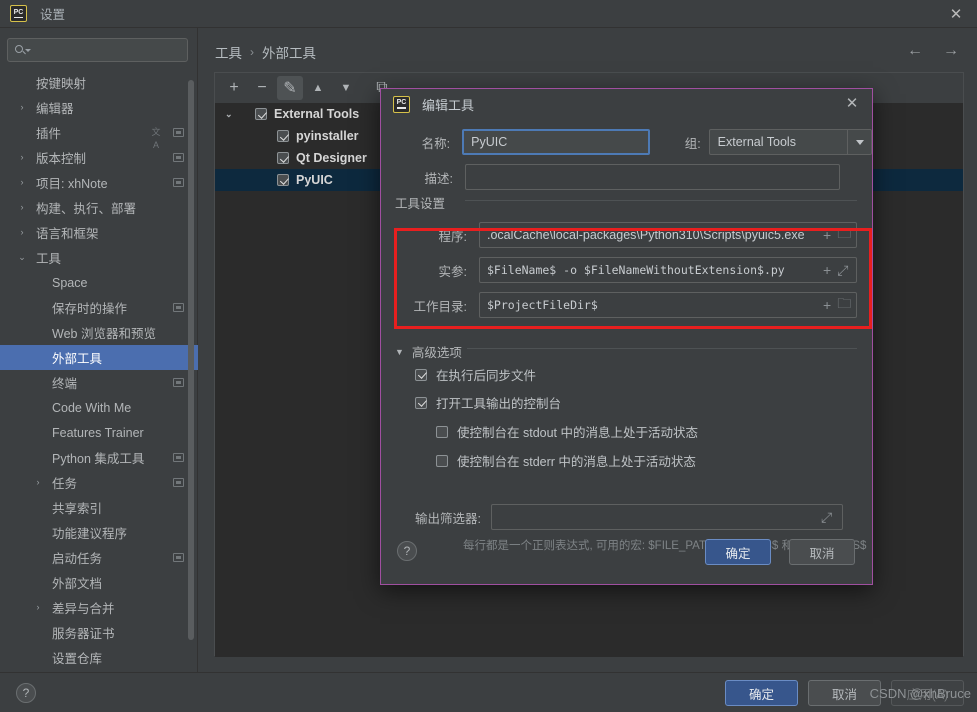  I want to click on sidebar-item-21: › 差异与合并, so click(99, 607).